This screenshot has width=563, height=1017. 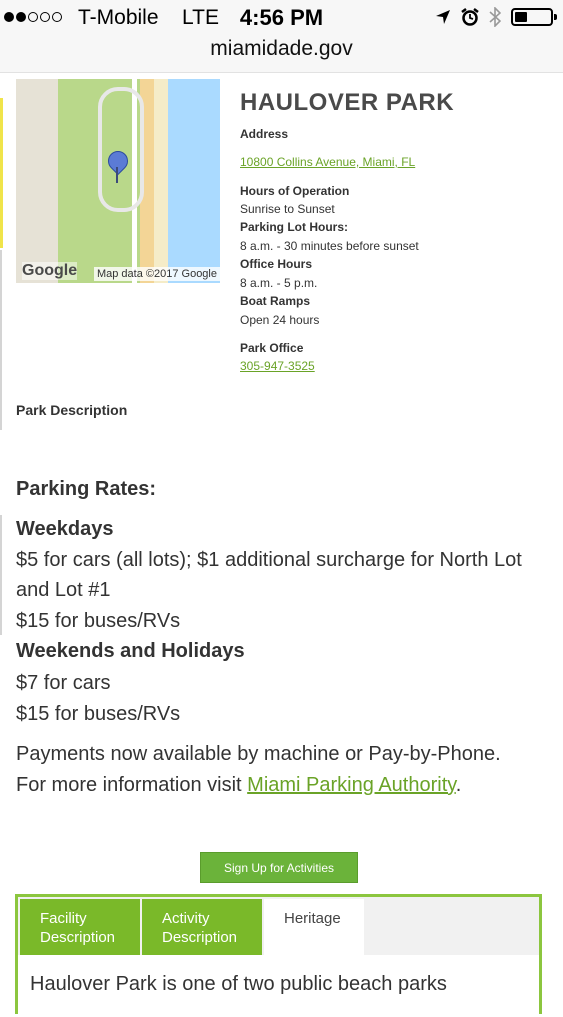 What do you see at coordinates (351, 785) in the screenshot?
I see `miami-parking-authority-link: Miami Parking Authority` at bounding box center [351, 785].